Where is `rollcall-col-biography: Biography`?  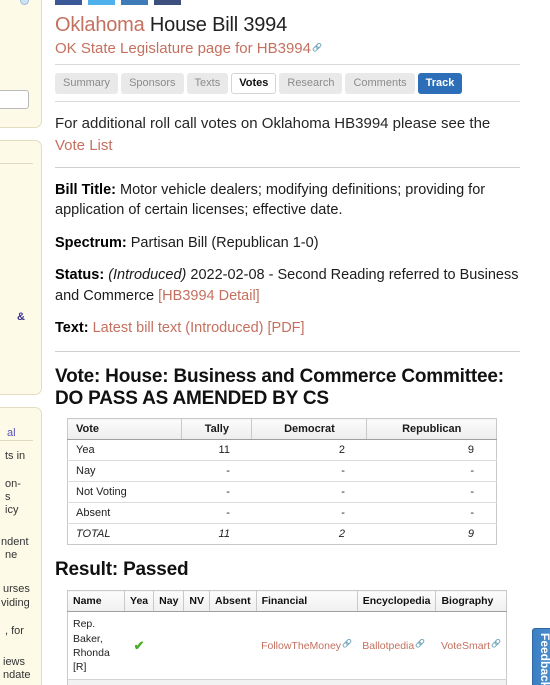
rollcall-col-biography: Biography is located at coordinates (471, 601).